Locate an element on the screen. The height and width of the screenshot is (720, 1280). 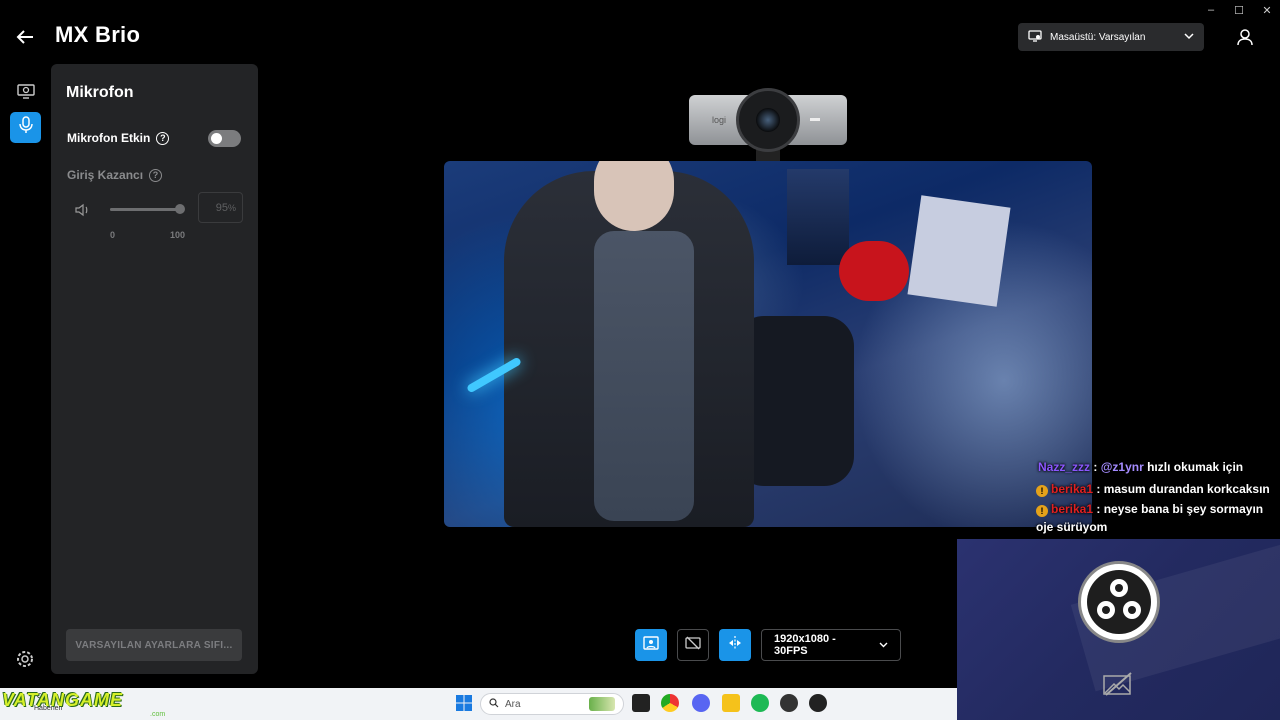
gain-row: Giriş Kazancı ? is located at coordinates (115, 175).